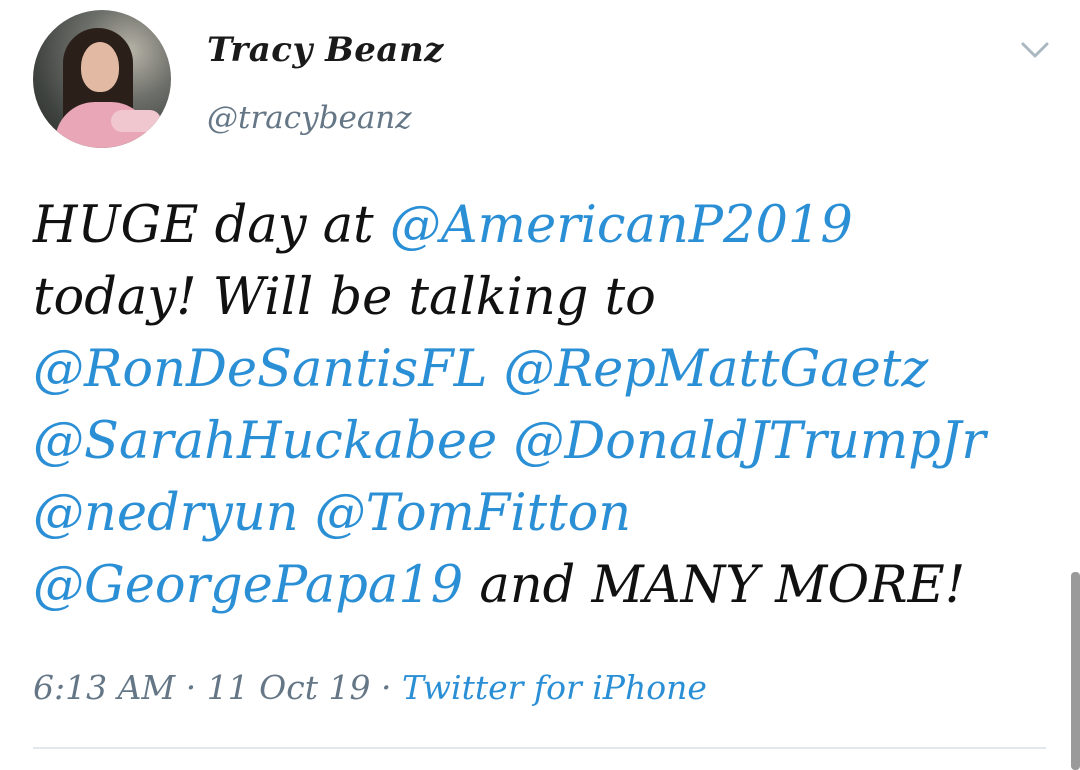  What do you see at coordinates (1075, 671) in the screenshot?
I see `scrollbar` at bounding box center [1075, 671].